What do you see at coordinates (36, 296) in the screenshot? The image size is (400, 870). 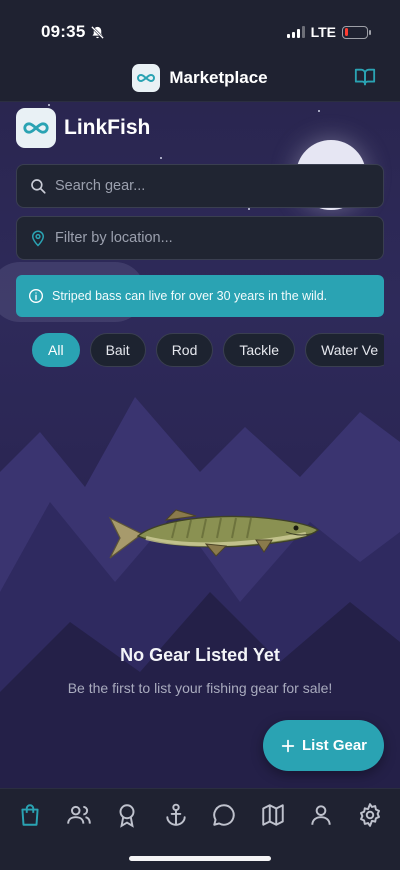 I see `info-icon` at bounding box center [36, 296].